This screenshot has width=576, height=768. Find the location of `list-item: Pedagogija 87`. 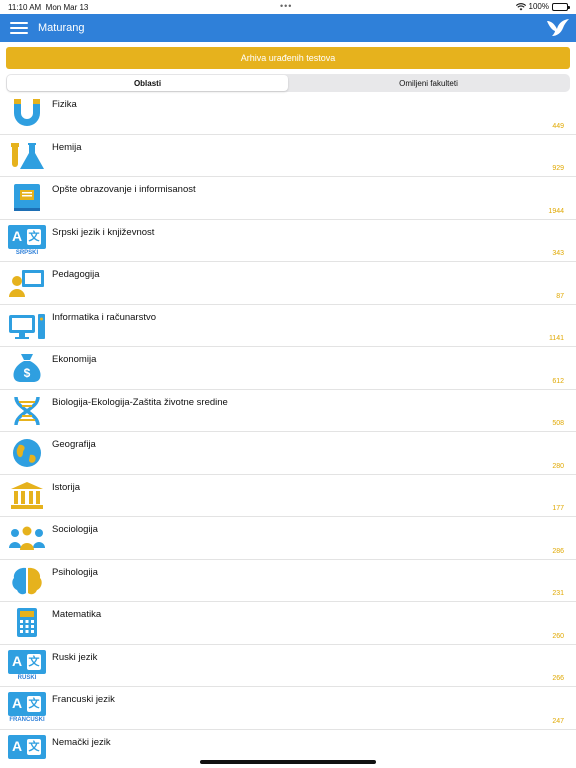

list-item: Pedagogija 87 is located at coordinates (288, 283).